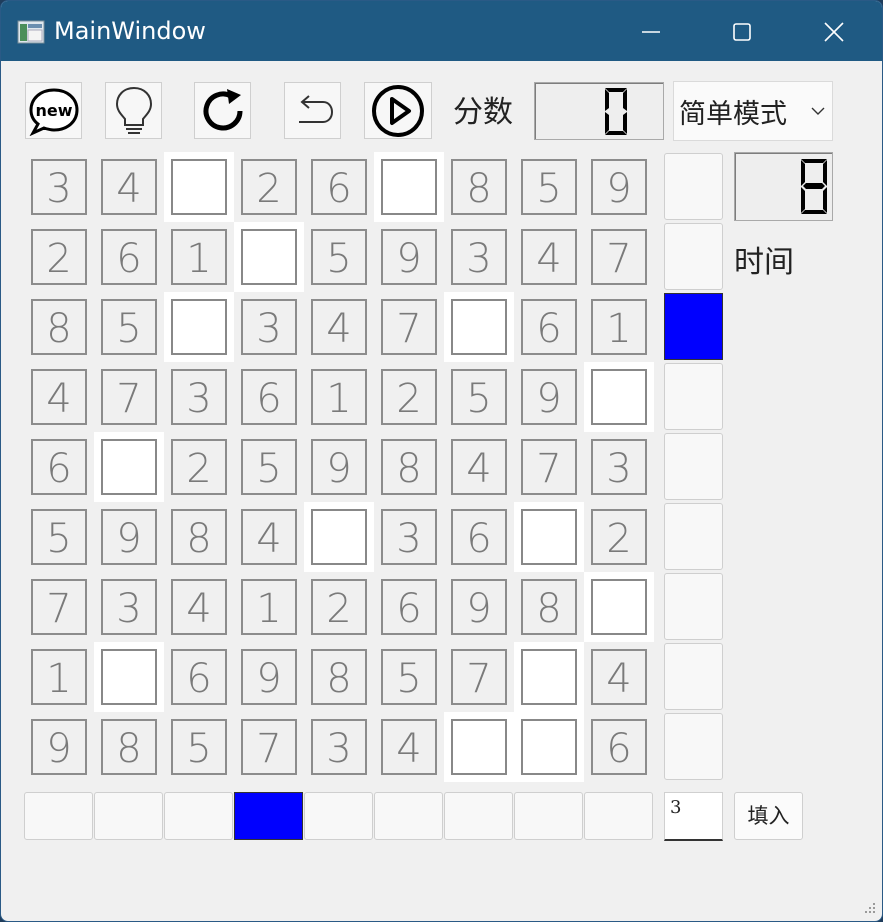  I want to click on undo-button, so click(312, 110).